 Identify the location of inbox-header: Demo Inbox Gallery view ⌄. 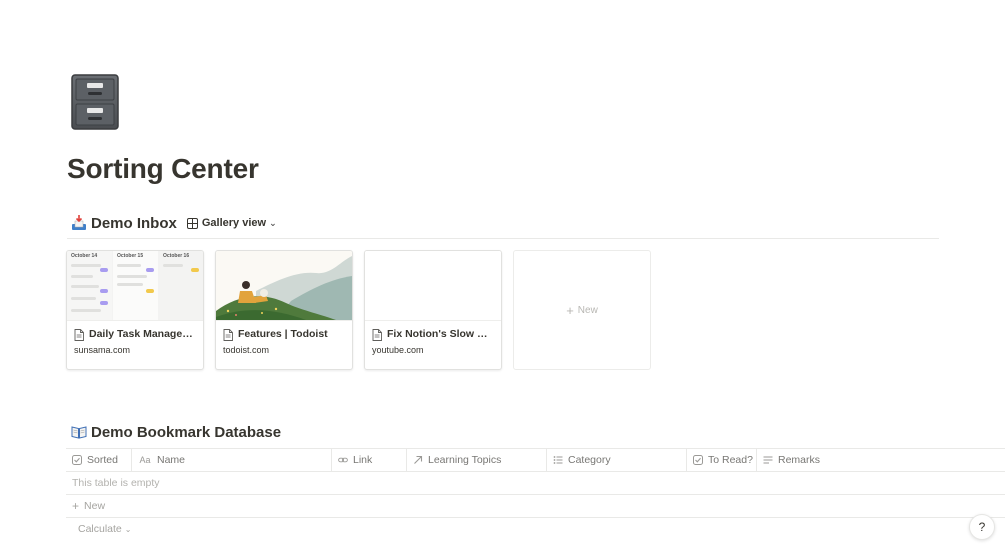
(174, 223).